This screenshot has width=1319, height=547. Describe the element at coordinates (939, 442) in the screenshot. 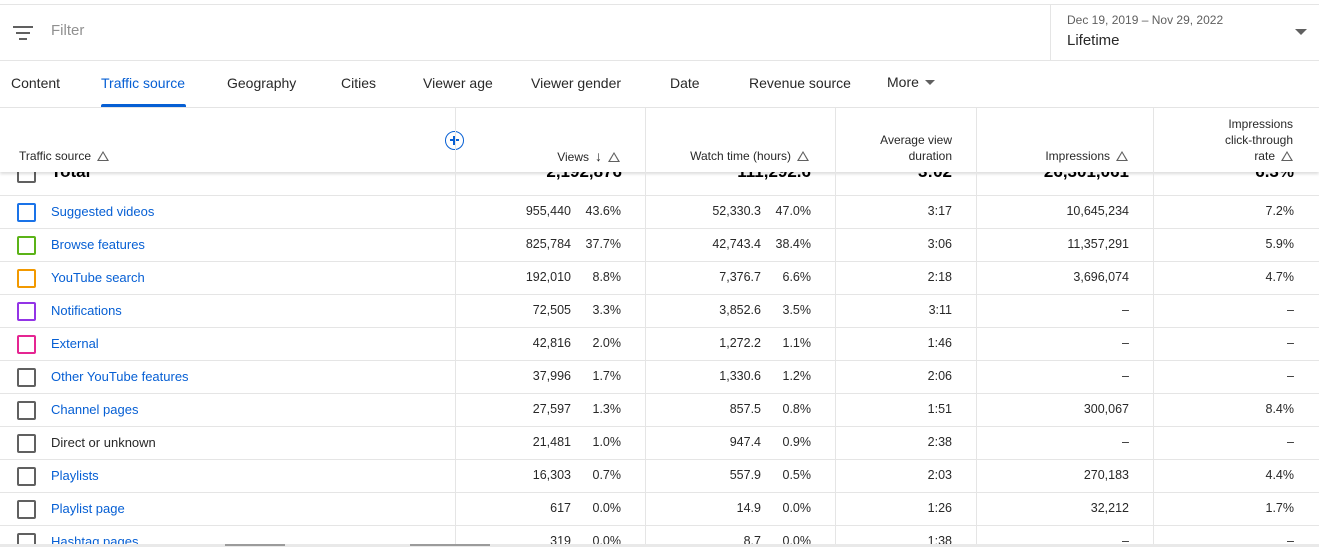

I see `avg-view-duration: 2:38` at that location.